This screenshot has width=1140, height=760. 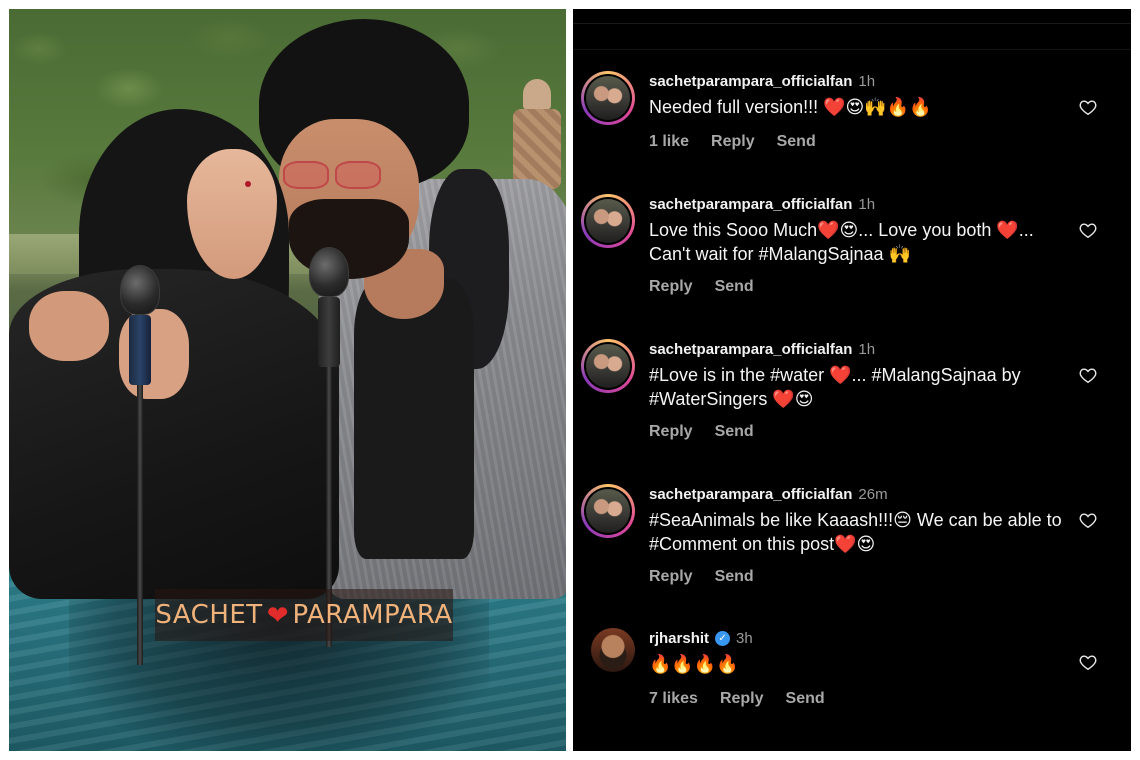 I want to click on caption-right-text: PARAMPARA, so click(x=372, y=615).